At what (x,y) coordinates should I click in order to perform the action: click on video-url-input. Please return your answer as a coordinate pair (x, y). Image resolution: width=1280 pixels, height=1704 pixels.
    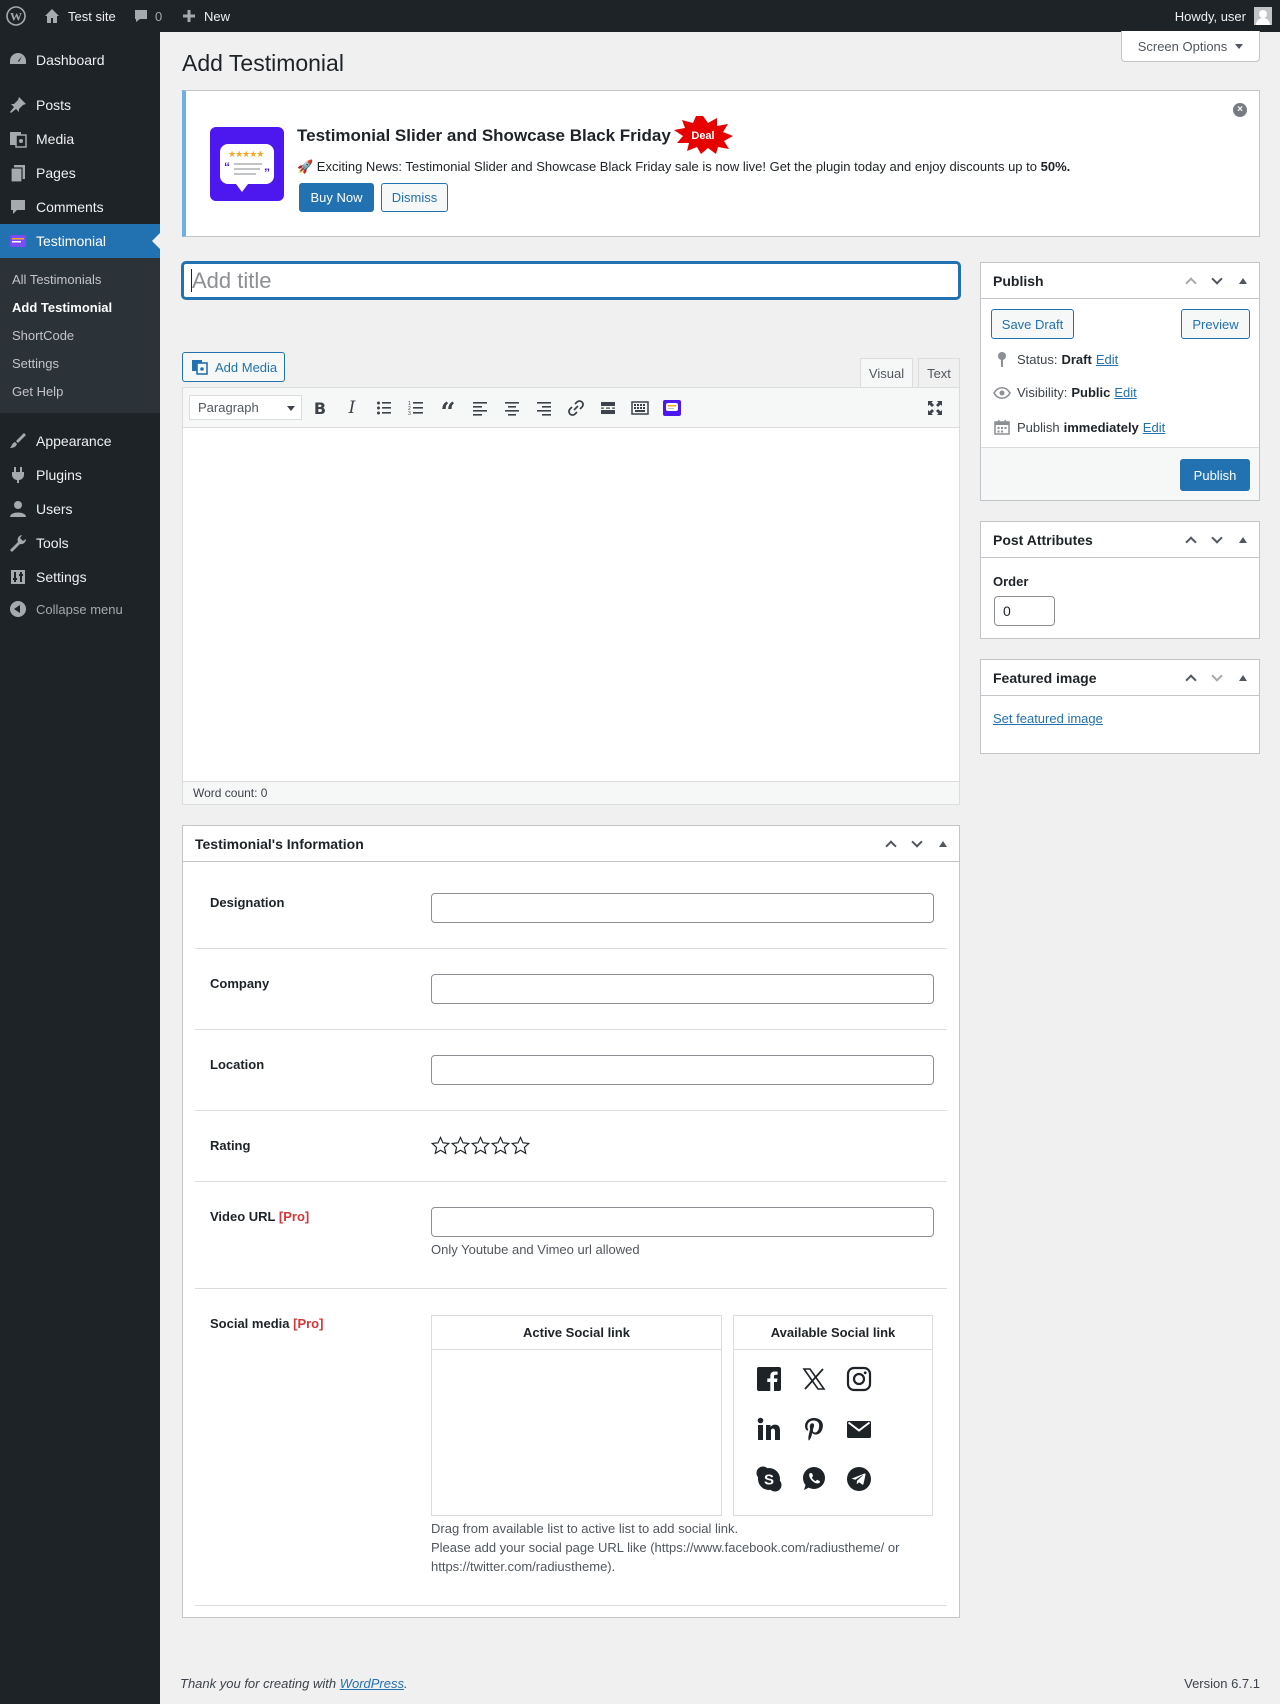
    Looking at the image, I should click on (682, 1222).